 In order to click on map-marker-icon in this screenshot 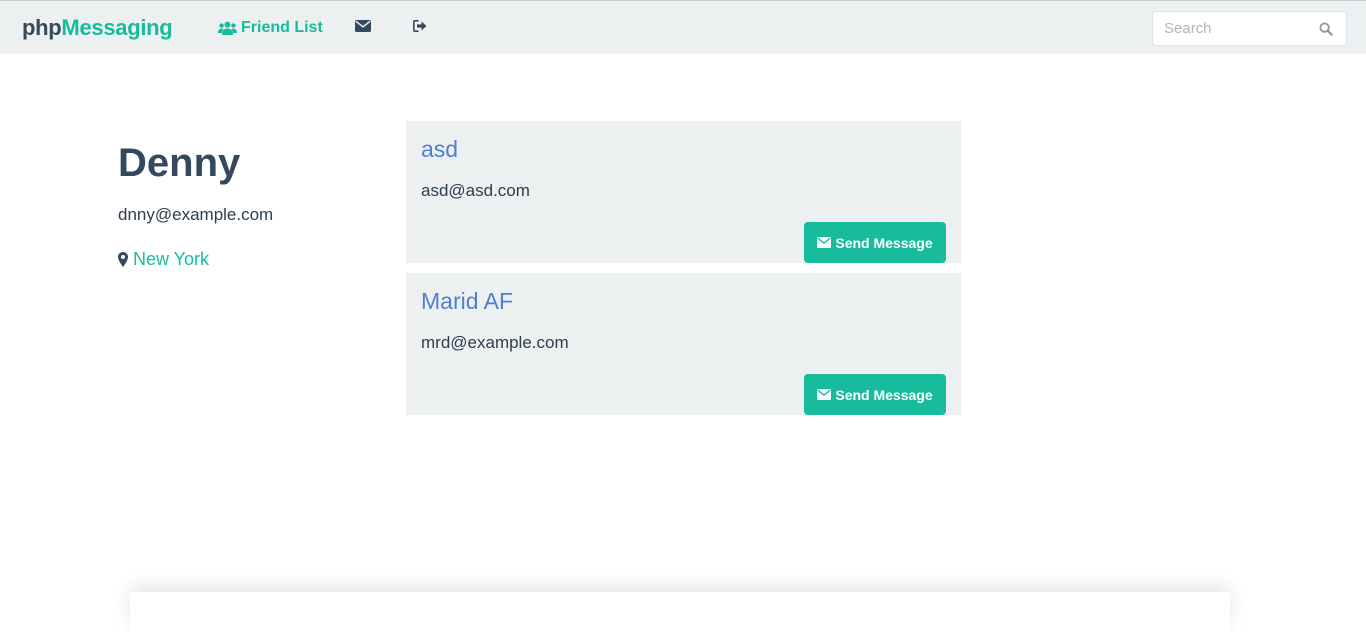, I will do `click(123, 259)`.